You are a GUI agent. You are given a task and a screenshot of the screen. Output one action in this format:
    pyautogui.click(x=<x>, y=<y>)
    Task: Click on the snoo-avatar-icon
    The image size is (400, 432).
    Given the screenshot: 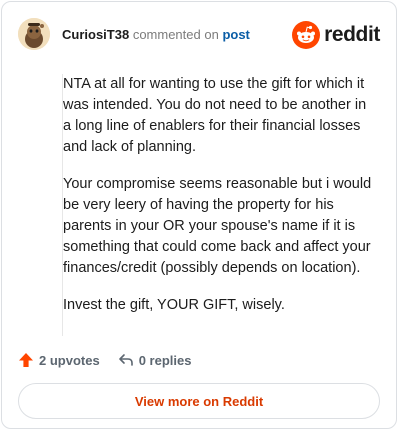 What is the action you would take?
    pyautogui.click(x=34, y=34)
    